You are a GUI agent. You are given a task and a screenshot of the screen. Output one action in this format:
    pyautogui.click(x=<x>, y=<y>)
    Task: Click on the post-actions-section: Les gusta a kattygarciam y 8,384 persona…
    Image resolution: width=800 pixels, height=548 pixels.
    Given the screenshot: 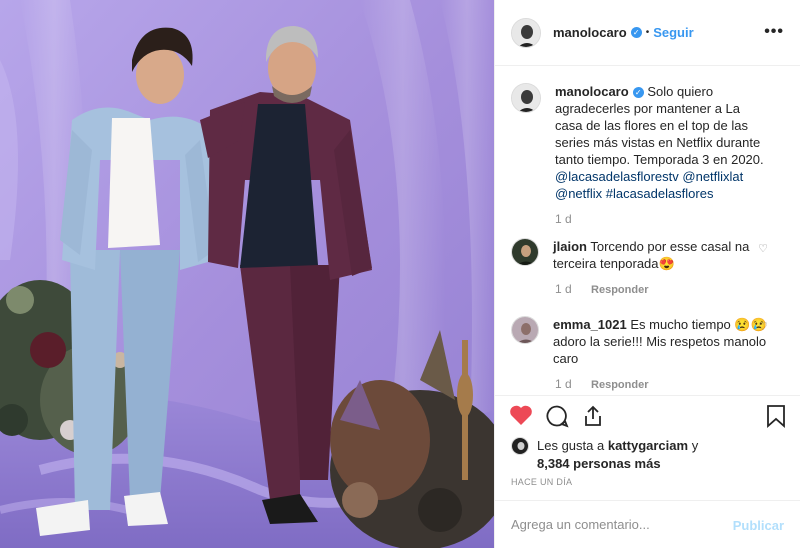 What is the action you would take?
    pyautogui.click(x=647, y=470)
    